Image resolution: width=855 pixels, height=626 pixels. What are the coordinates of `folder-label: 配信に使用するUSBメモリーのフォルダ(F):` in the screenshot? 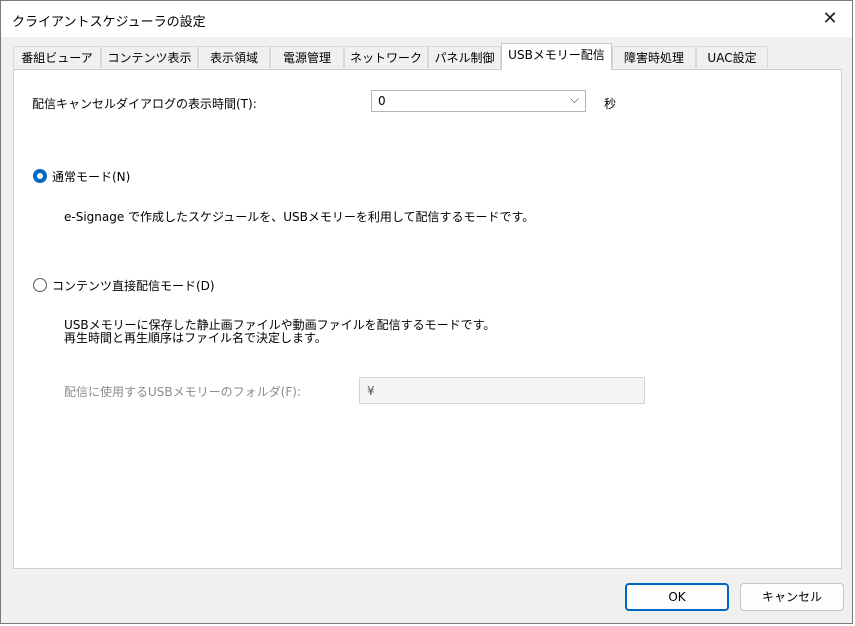 It's located at (182, 392).